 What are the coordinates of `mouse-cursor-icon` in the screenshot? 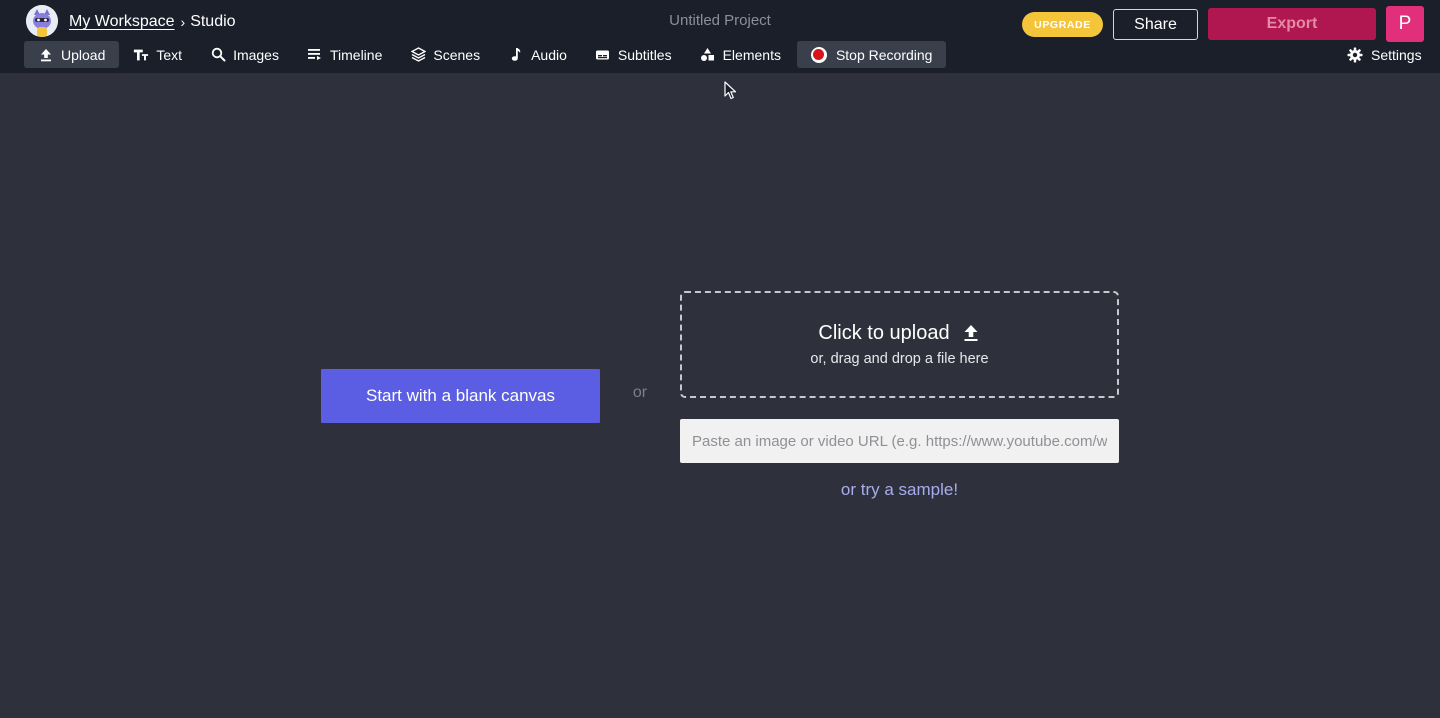 It's located at (730, 90).